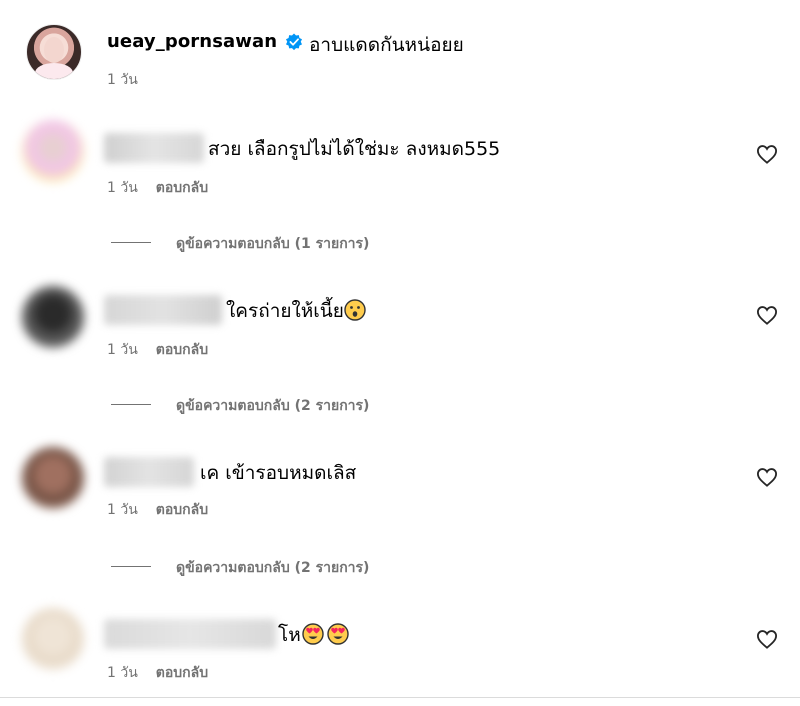  What do you see at coordinates (54, 52) in the screenshot?
I see `post-author-avatar` at bounding box center [54, 52].